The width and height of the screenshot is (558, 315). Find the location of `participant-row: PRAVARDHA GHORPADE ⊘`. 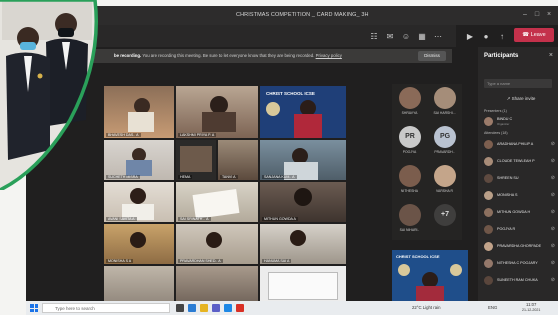

participant-row: PRAVARDHA GHORPADE ⊘ is located at coordinates (520, 246).